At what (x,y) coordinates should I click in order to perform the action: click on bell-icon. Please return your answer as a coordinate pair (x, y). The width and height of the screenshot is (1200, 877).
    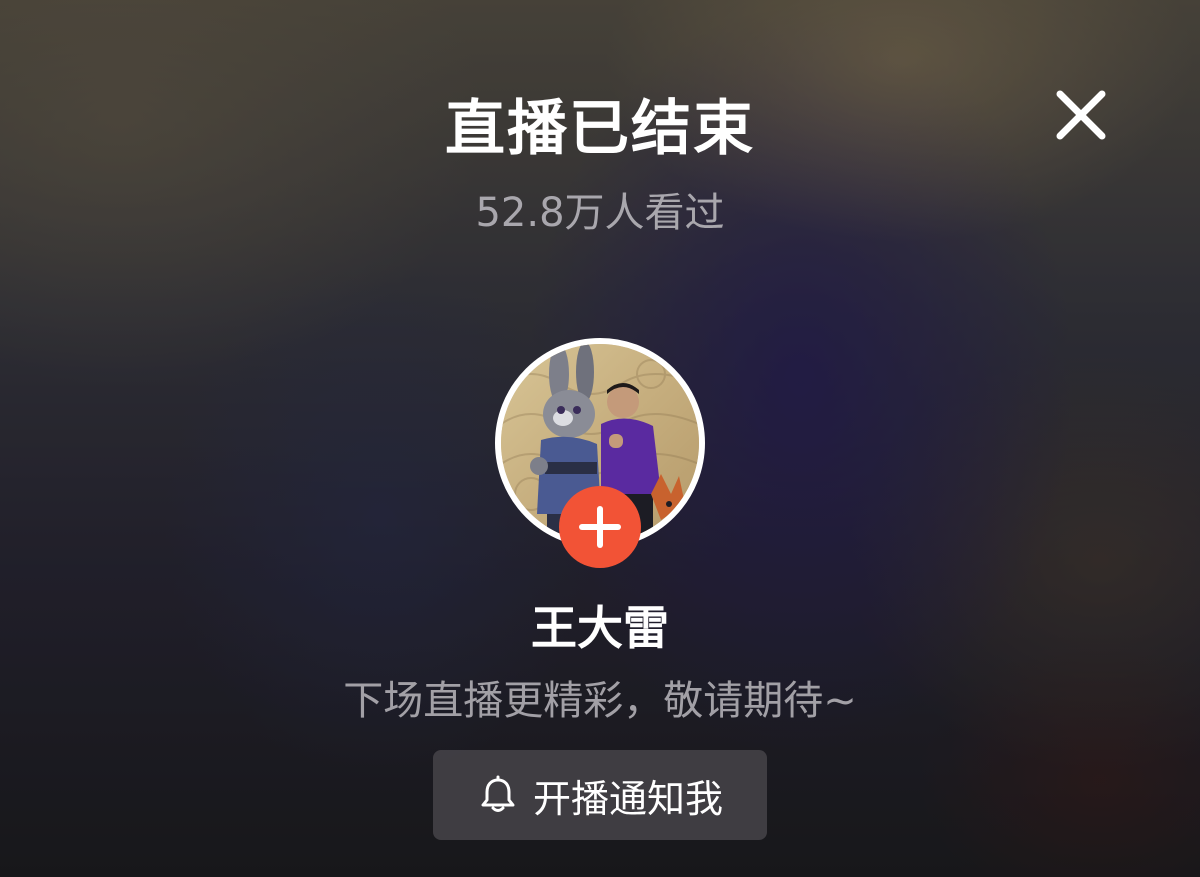
    Looking at the image, I should click on (498, 793).